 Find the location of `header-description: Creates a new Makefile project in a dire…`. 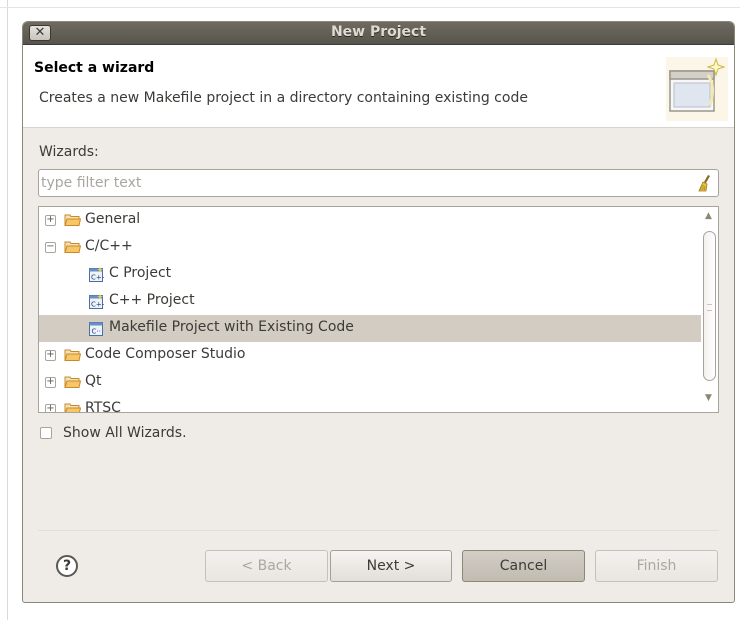

header-description: Creates a new Makefile project in a dire… is located at coordinates (283, 98).